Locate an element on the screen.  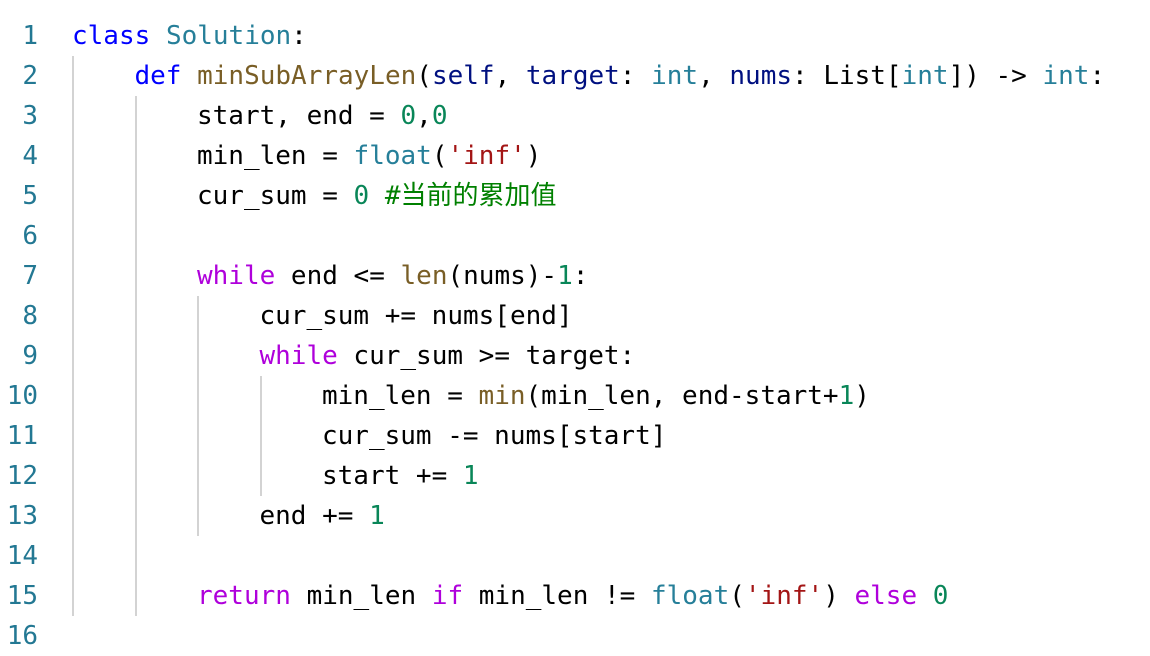
code-token: def is located at coordinates (158, 76).